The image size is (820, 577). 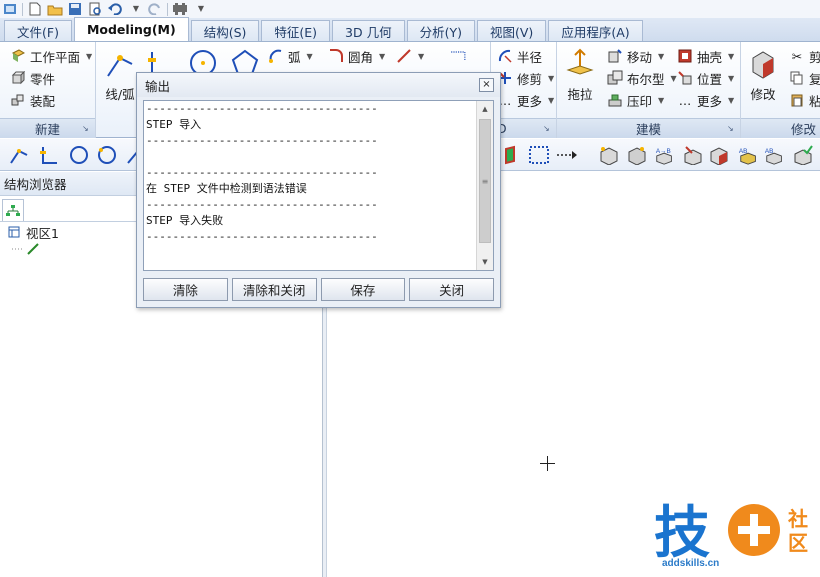 I want to click on options-icon, so click(x=180, y=9).